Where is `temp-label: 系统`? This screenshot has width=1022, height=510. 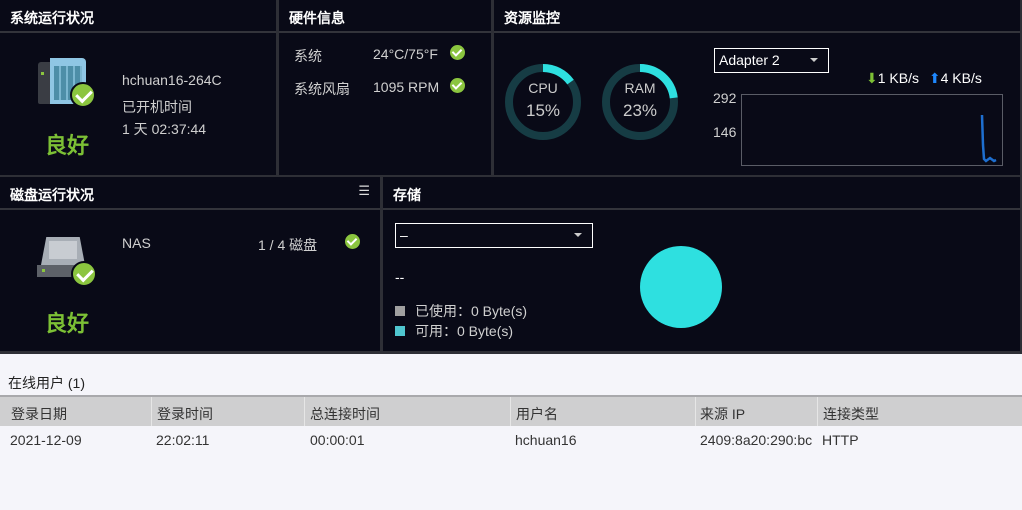 temp-label: 系统 is located at coordinates (308, 56).